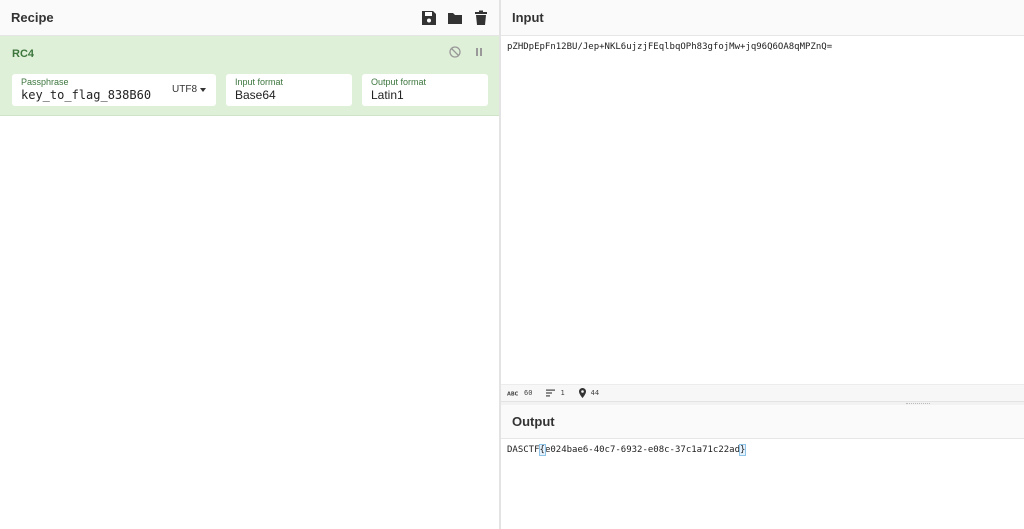 The width and height of the screenshot is (1024, 529). I want to click on output-format-field: Output format Latin1, so click(425, 90).